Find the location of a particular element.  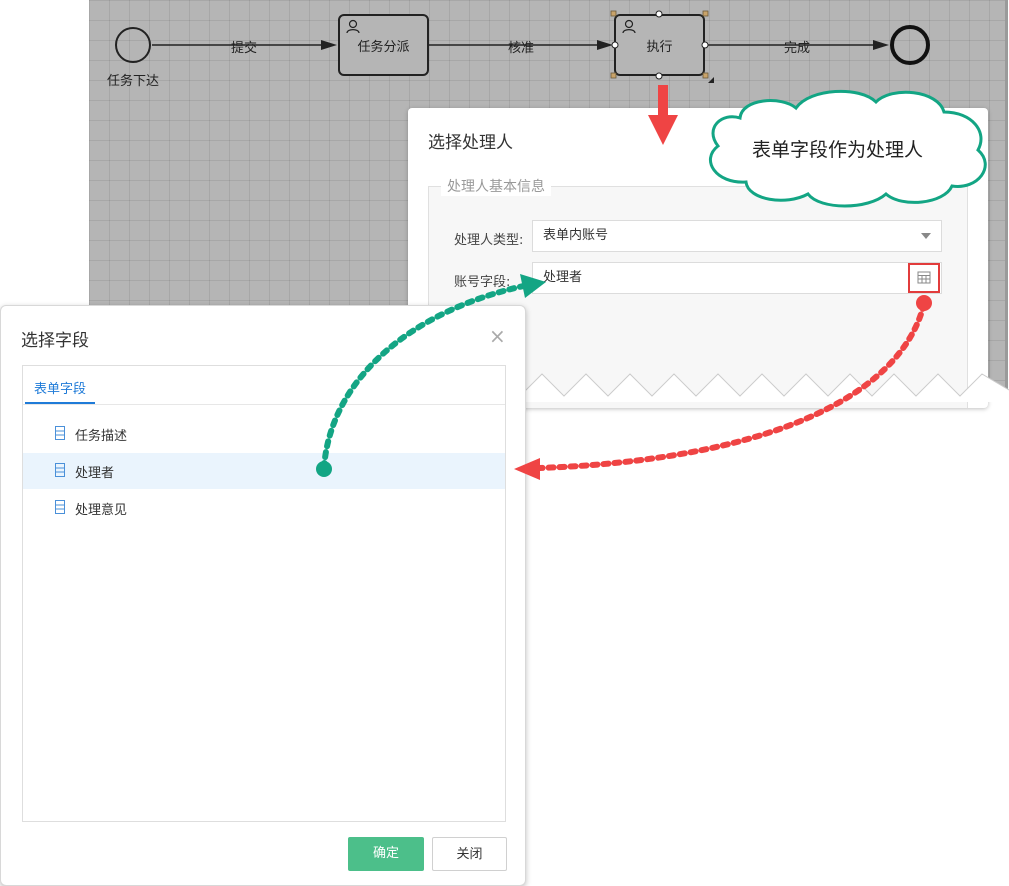

chevron-down-icon is located at coordinates (926, 236).